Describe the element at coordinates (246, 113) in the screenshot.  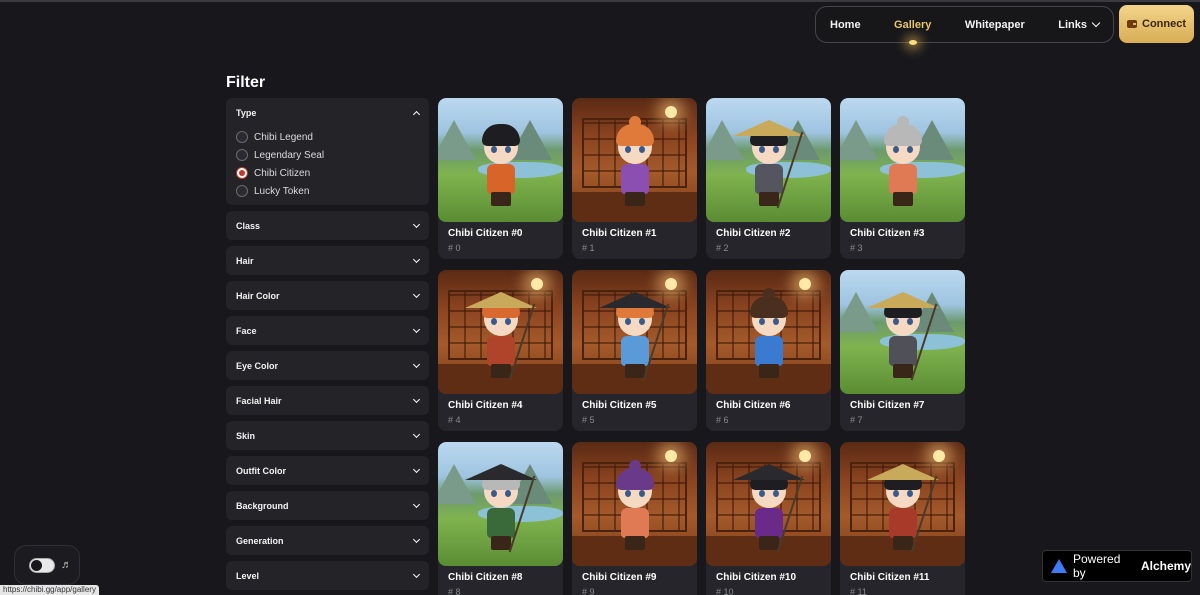
I see `filter-type-label: Type` at that location.